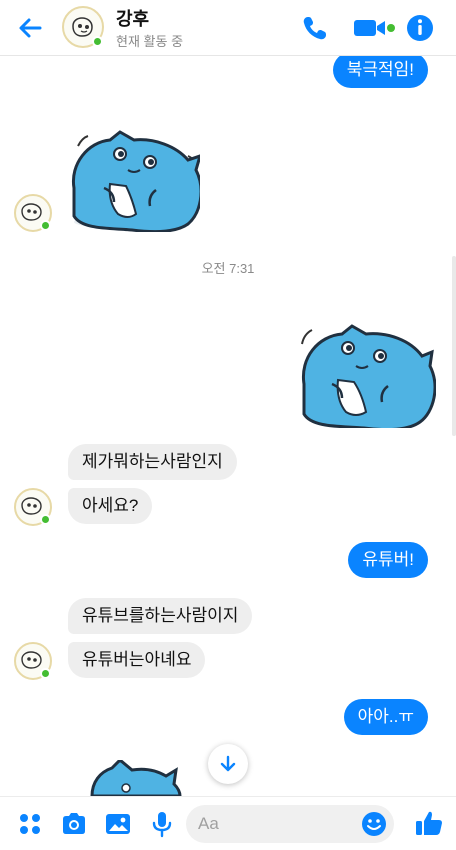 This screenshot has height=850, width=456. I want to click on arrow-down-icon, so click(228, 763).